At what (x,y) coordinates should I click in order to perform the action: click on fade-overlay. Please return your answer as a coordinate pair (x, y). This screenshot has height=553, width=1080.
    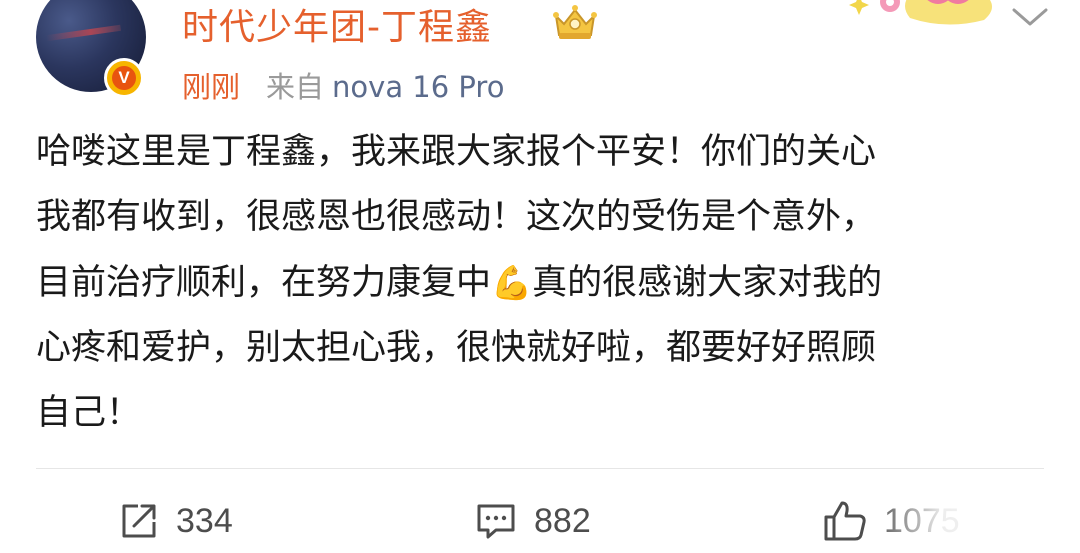
    Looking at the image, I should click on (975, 524).